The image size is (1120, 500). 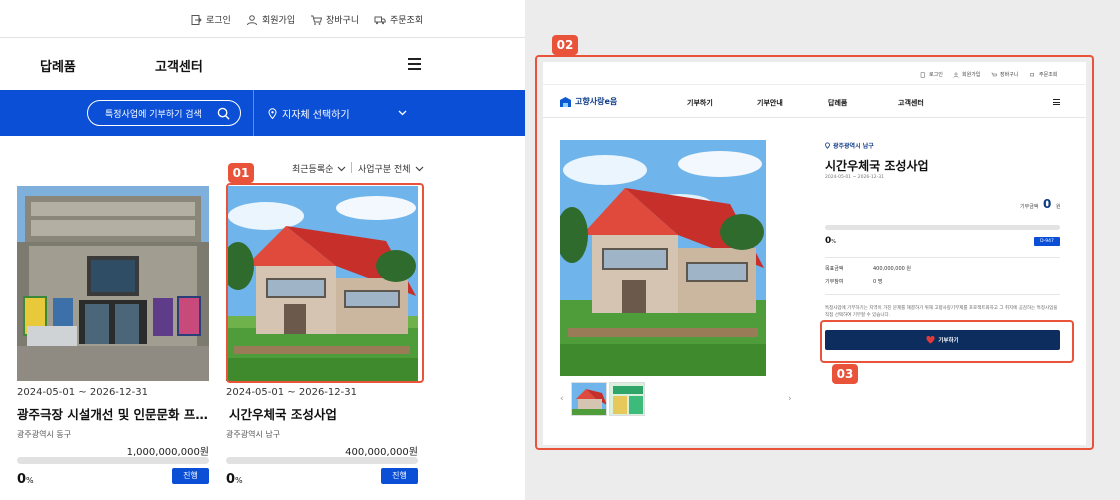 What do you see at coordinates (167, 452) in the screenshot?
I see `project-goal-amount: 1,000,000,000원` at bounding box center [167, 452].